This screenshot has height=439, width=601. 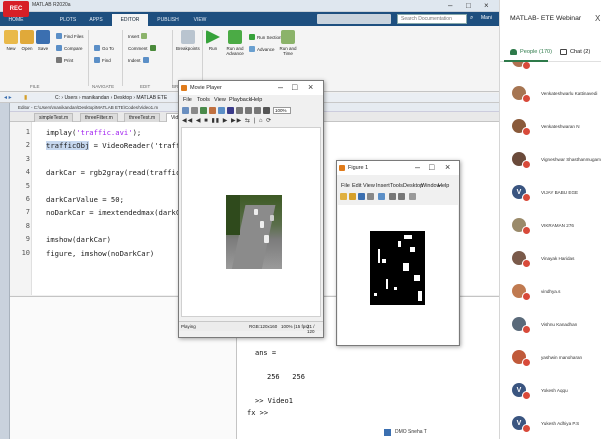 What do you see at coordinates (203, 110) in the screenshot?
I see `export-icon` at bounding box center [203, 110].